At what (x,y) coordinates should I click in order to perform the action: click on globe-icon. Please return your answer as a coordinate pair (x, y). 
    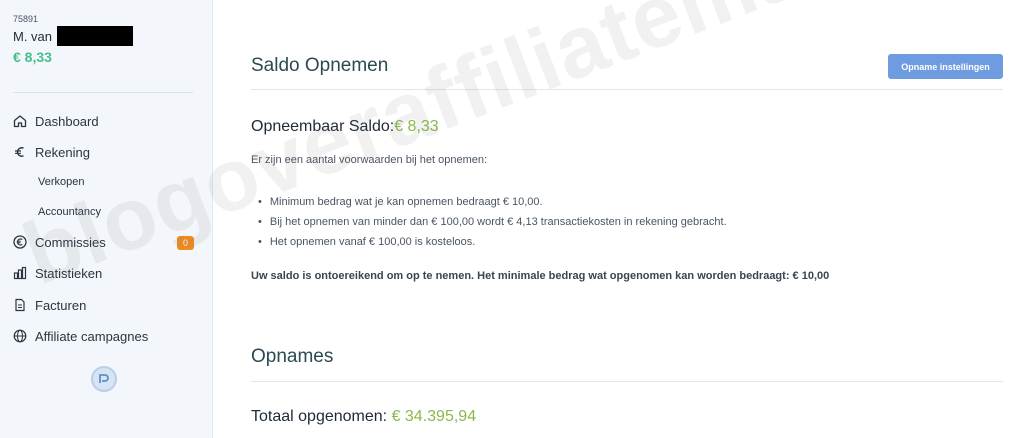
    Looking at the image, I should click on (20, 336).